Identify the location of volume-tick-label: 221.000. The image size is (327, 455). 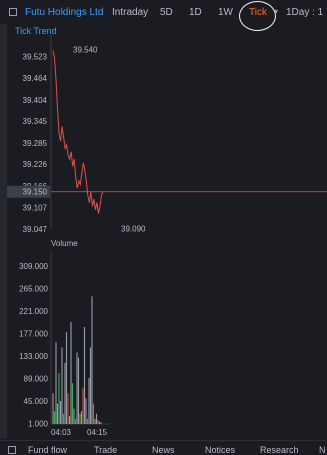
(33, 311).